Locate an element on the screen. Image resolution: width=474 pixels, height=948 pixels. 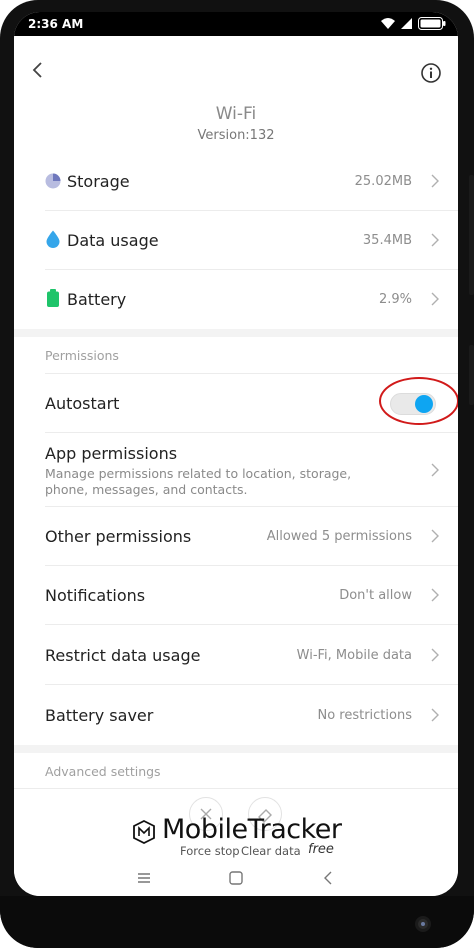
info-icon is located at coordinates (431, 73).